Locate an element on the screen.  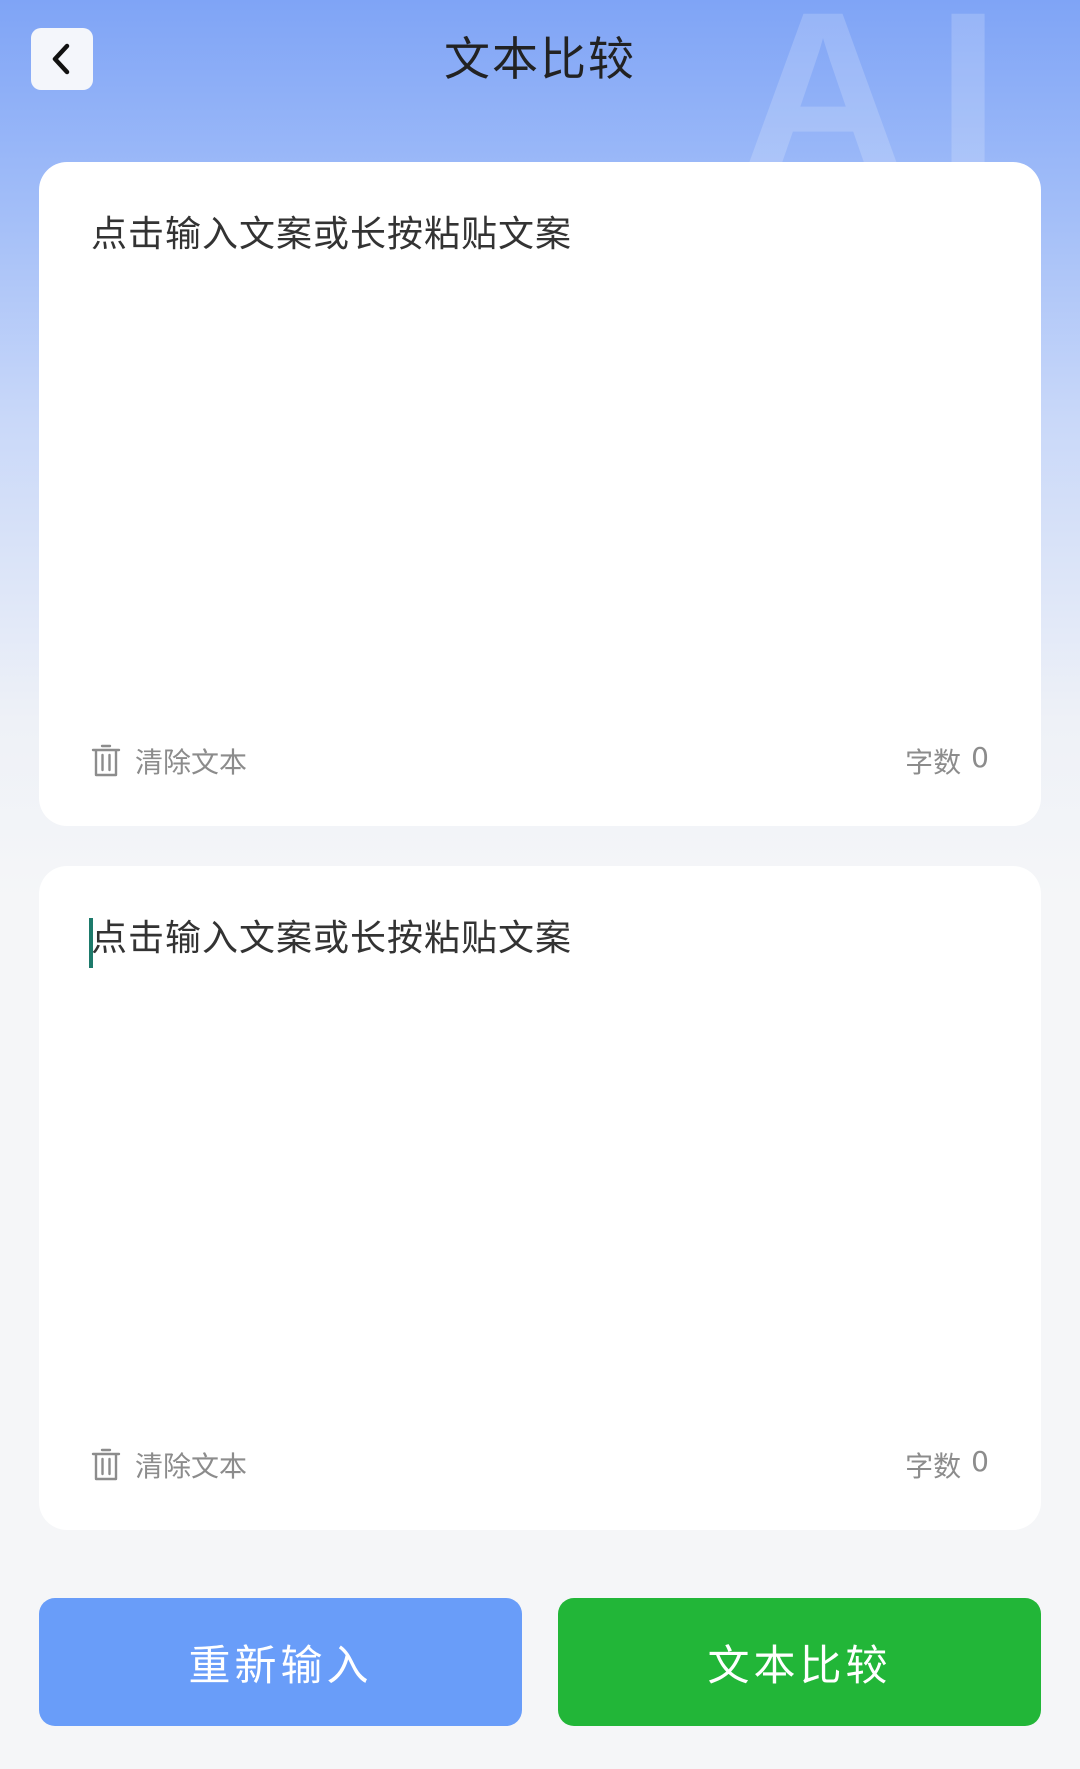
page-title: 文本比较 is located at coordinates (540, 59).